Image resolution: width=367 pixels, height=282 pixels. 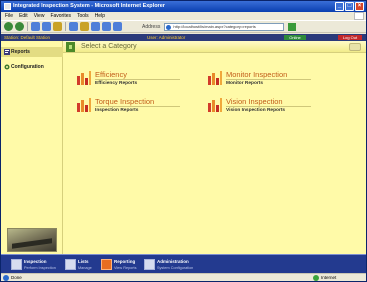 I want to click on page-title: Select a Category, so click(x=109, y=46).